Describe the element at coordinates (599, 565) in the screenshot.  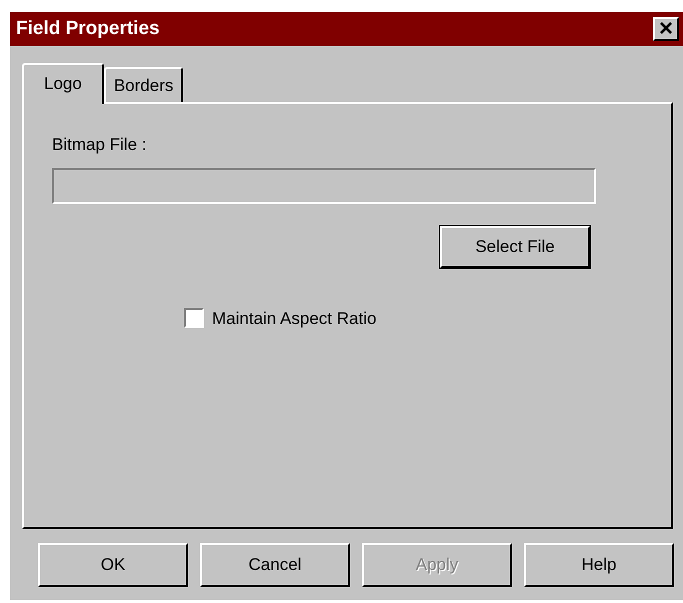
I see `dialog-button: Help` at that location.